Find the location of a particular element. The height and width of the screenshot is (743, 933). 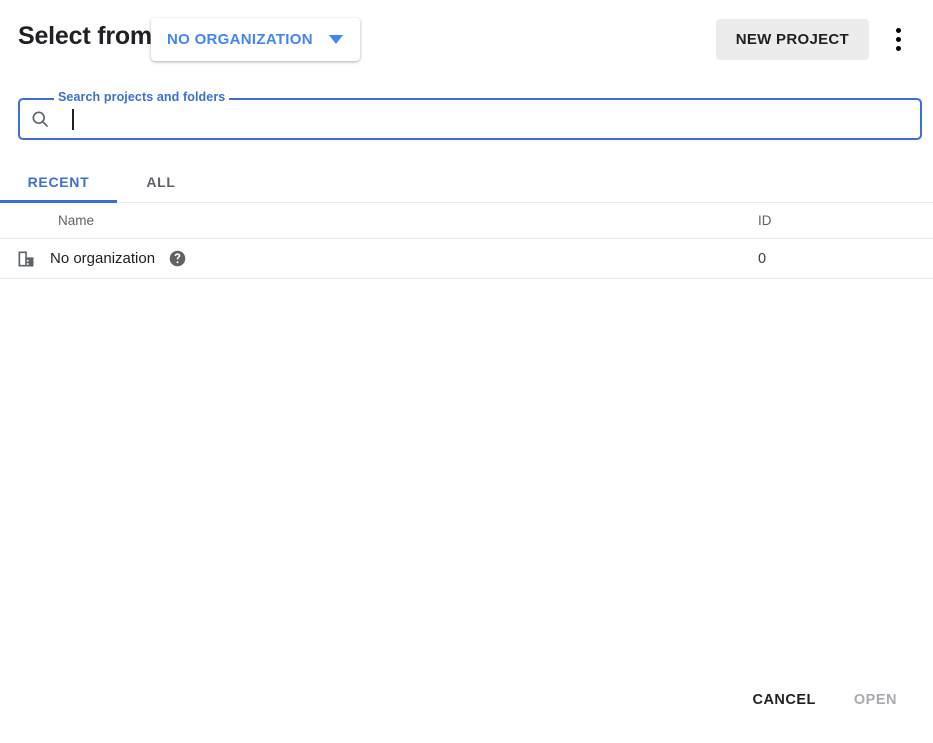

table-header-row: Name ID is located at coordinates (466, 221).